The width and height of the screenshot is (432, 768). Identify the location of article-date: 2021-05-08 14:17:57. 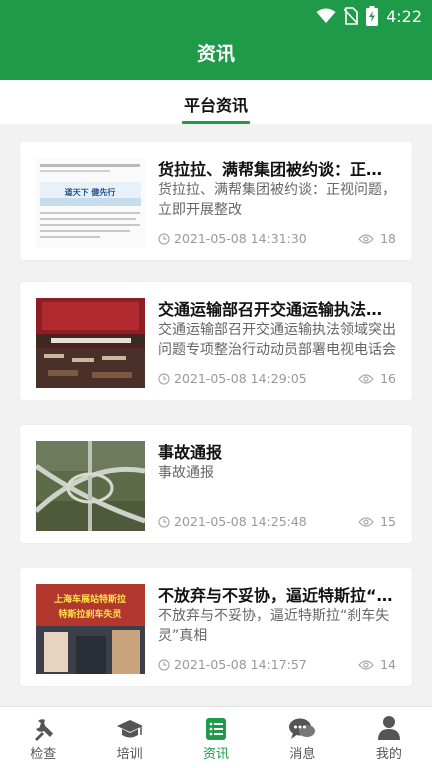
(240, 664).